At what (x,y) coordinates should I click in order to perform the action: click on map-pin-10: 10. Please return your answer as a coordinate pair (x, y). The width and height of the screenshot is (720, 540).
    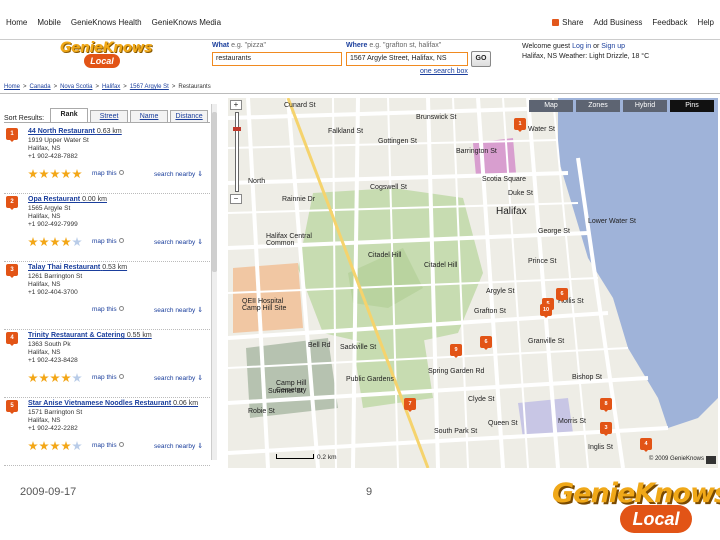
    Looking at the image, I should click on (546, 311).